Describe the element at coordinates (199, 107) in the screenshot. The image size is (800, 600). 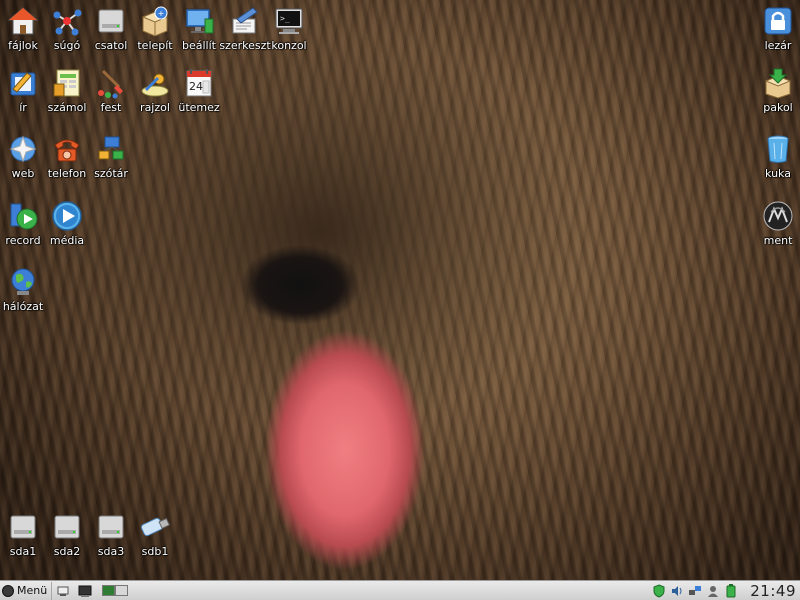
I see `icon-label: ütemez` at that location.